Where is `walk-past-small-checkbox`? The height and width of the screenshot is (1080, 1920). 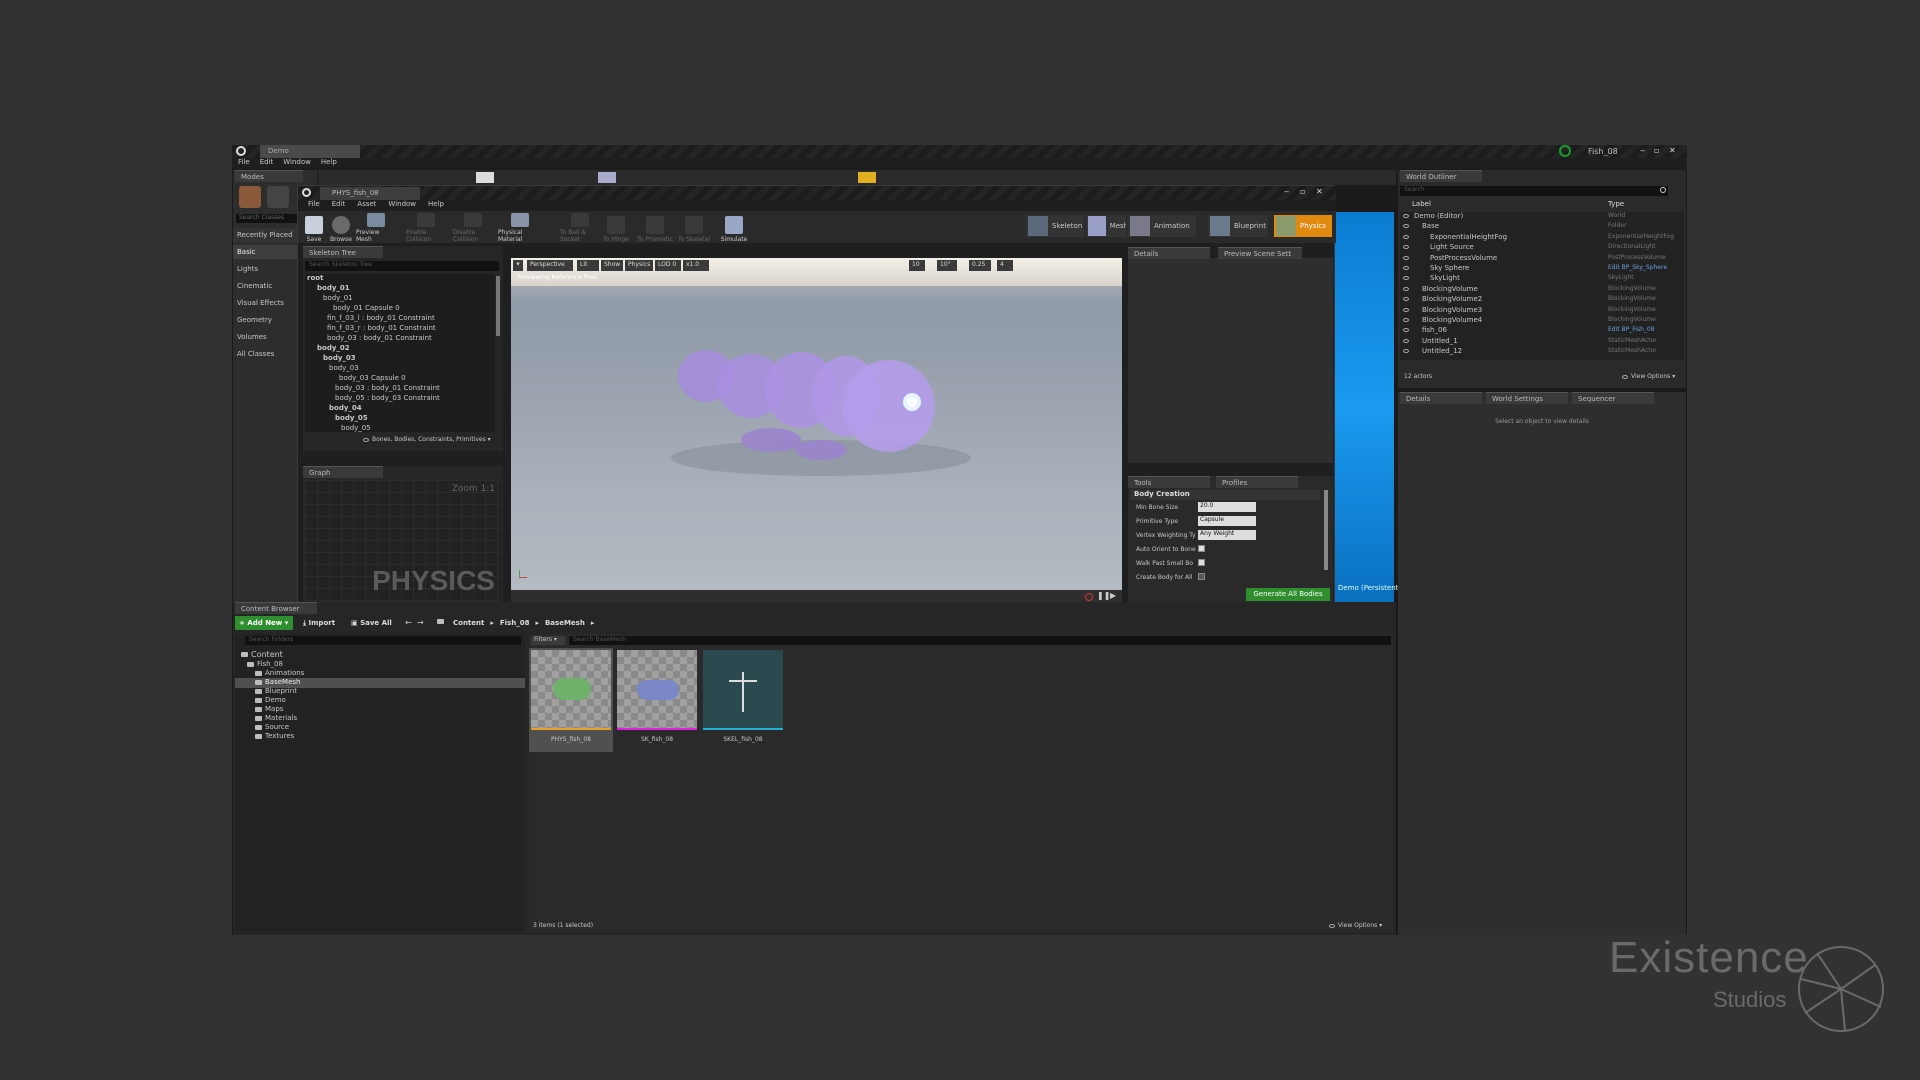
walk-past-small-checkbox is located at coordinates (1201, 562).